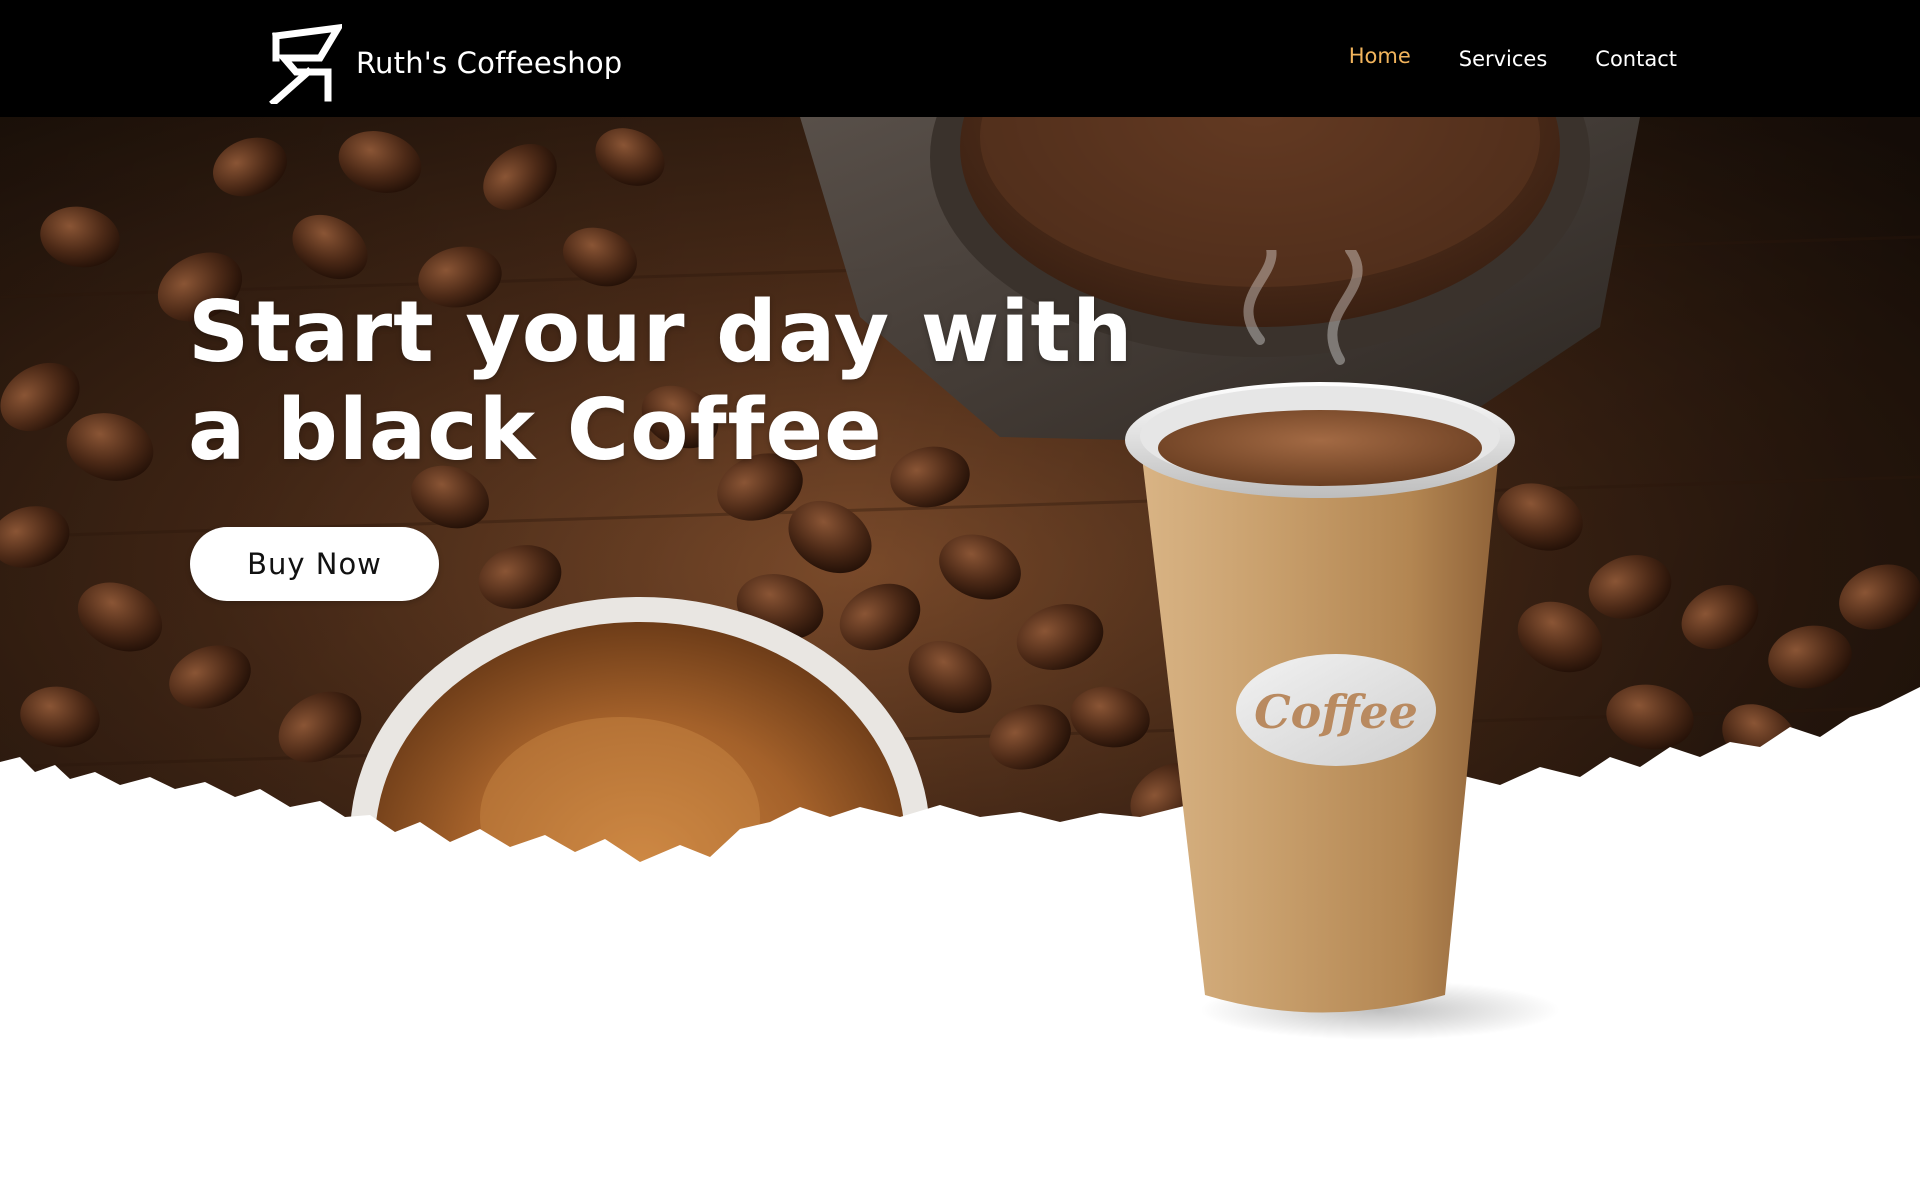 The width and height of the screenshot is (1920, 1193). What do you see at coordinates (1636, 59) in the screenshot?
I see `nav-contact-link: Contact` at bounding box center [1636, 59].